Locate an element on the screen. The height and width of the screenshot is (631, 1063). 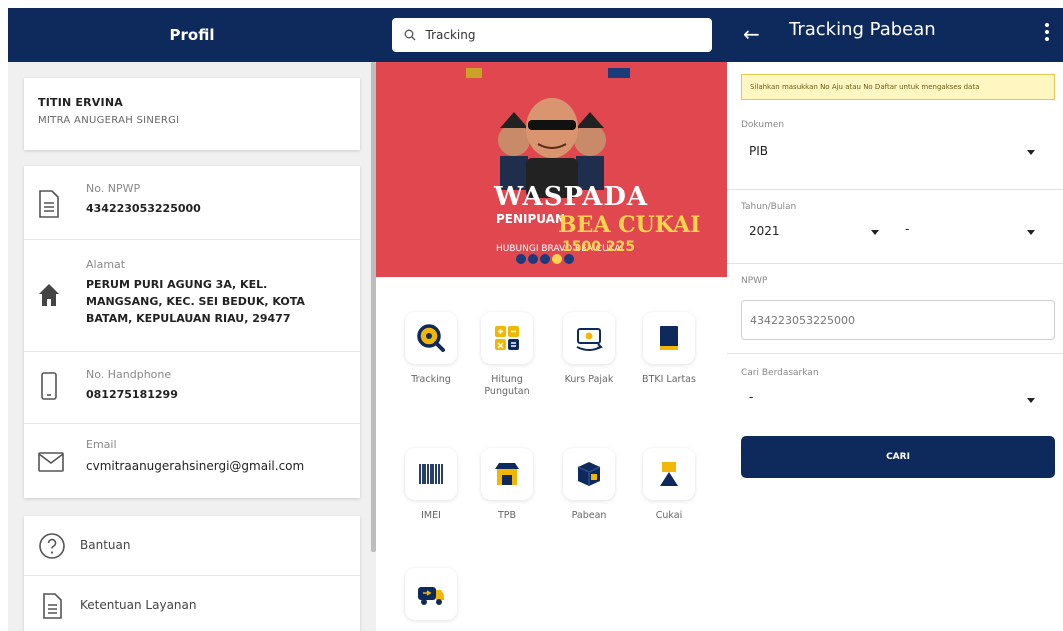
dokumen-value: PIB is located at coordinates (759, 151).